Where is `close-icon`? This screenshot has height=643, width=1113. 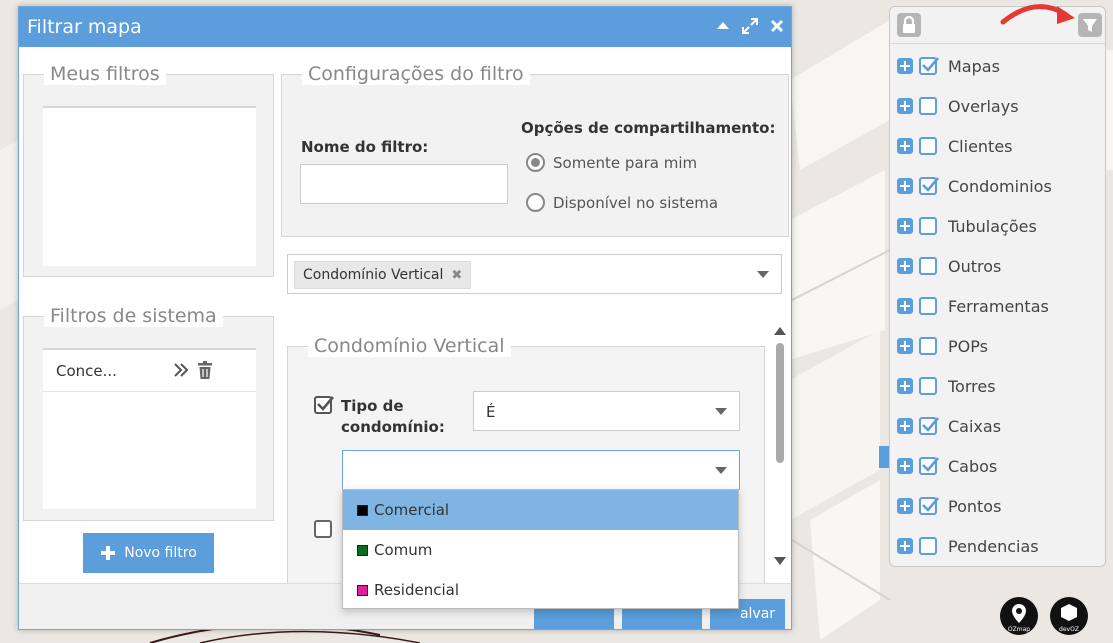 close-icon is located at coordinates (777, 26).